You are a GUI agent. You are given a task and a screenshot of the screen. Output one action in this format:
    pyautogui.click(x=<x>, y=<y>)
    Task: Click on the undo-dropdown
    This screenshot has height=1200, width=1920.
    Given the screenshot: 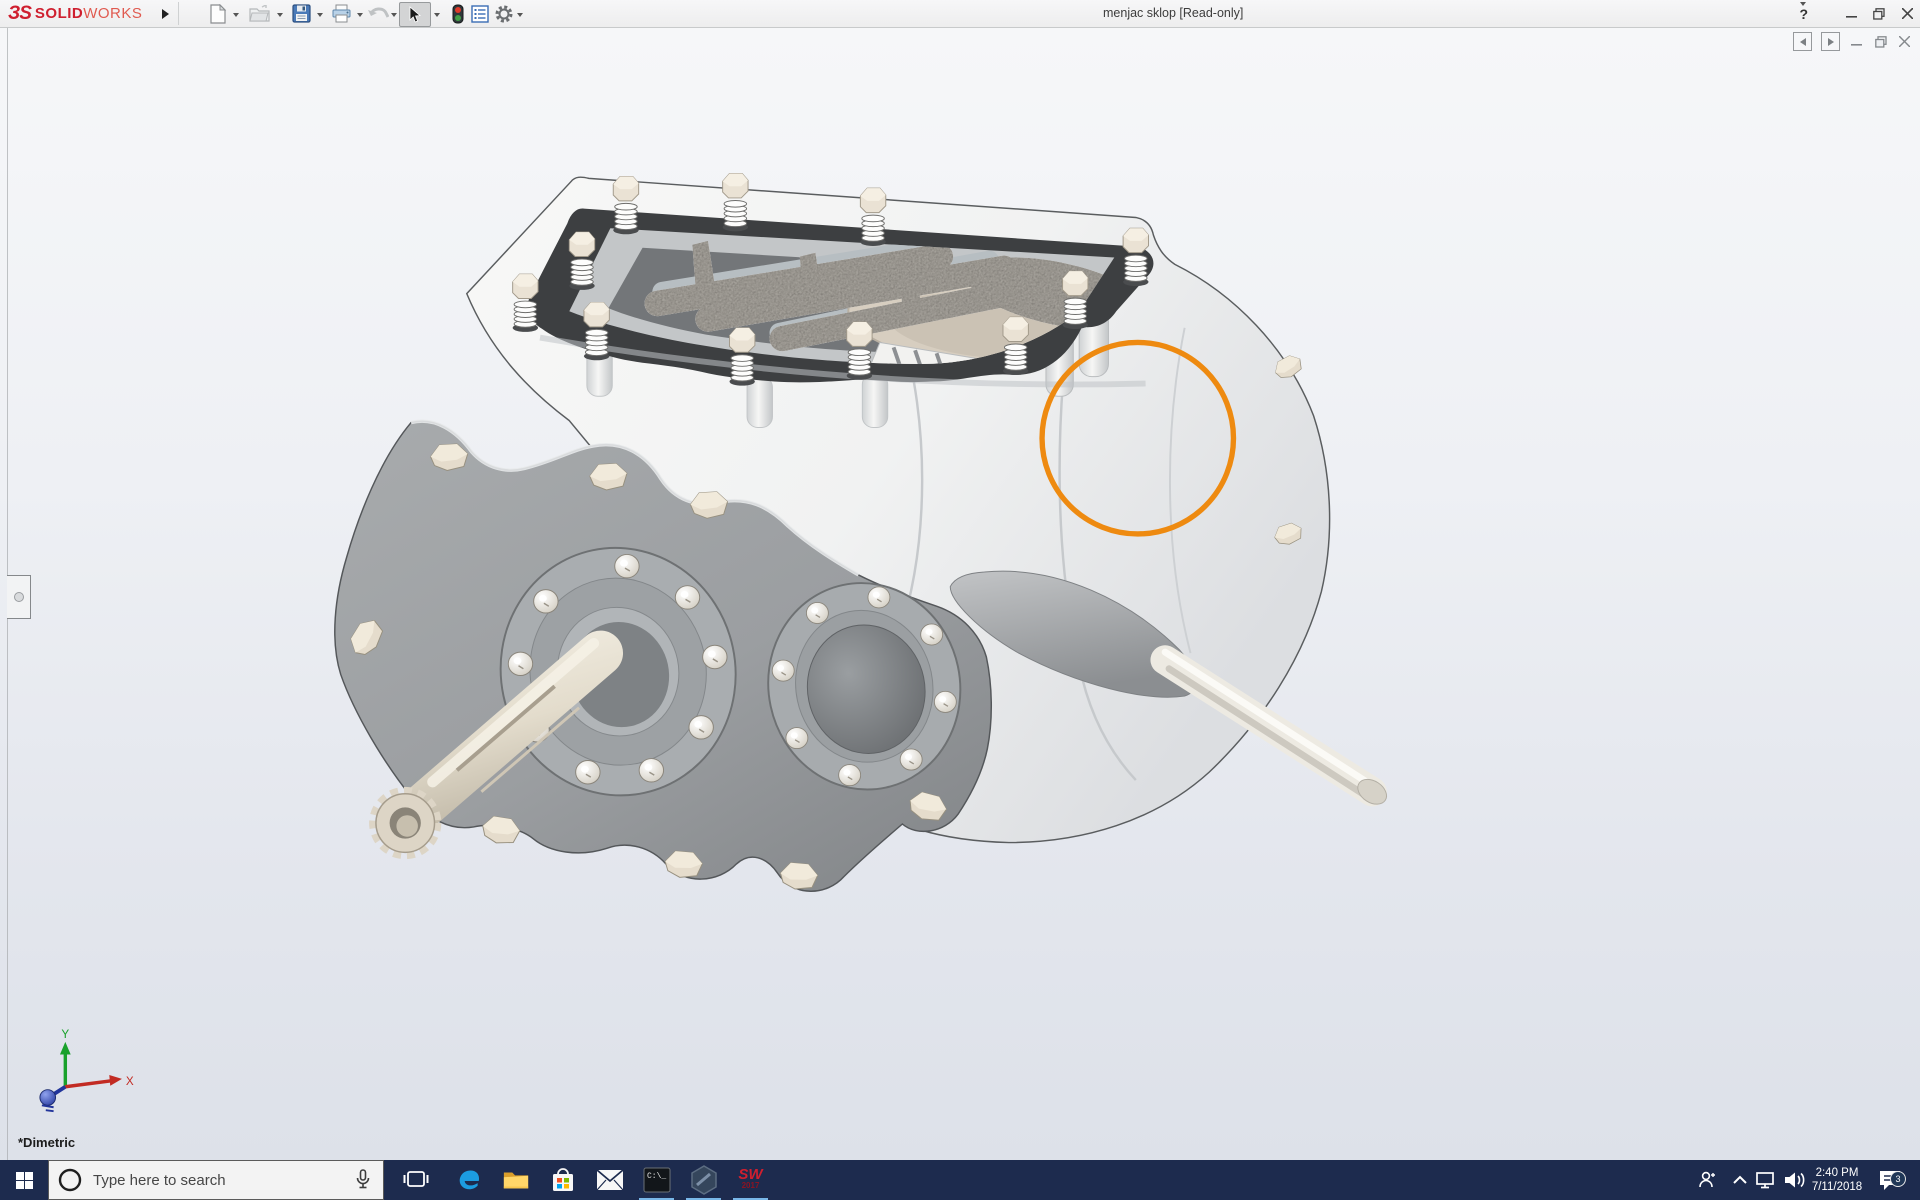 What is the action you would take?
    pyautogui.click(x=394, y=15)
    